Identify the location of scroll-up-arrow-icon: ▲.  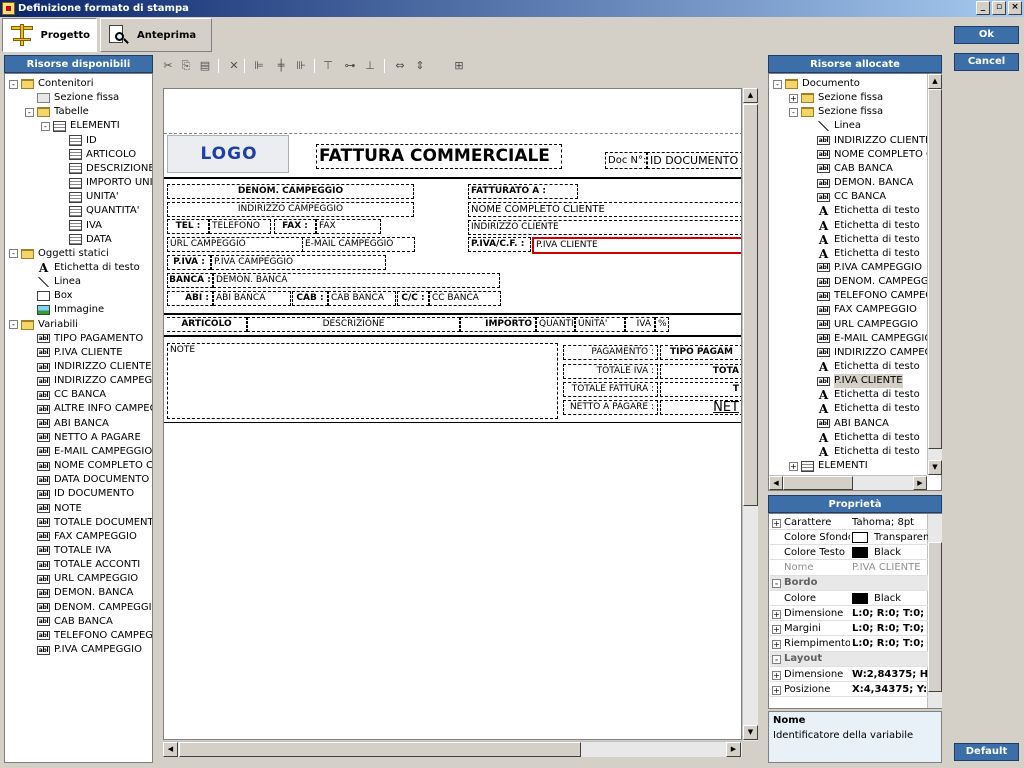
(750, 95).